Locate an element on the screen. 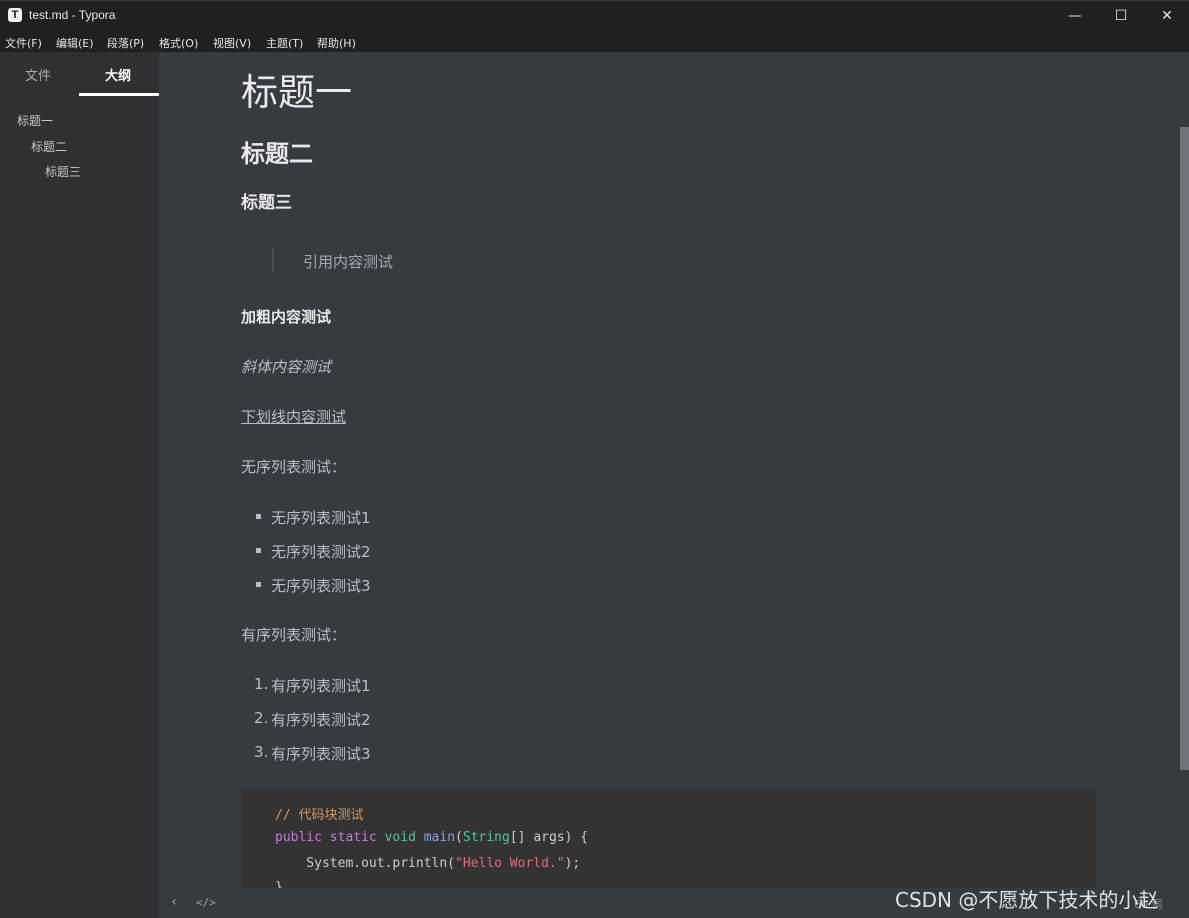  code-keyword: void is located at coordinates (400, 837).